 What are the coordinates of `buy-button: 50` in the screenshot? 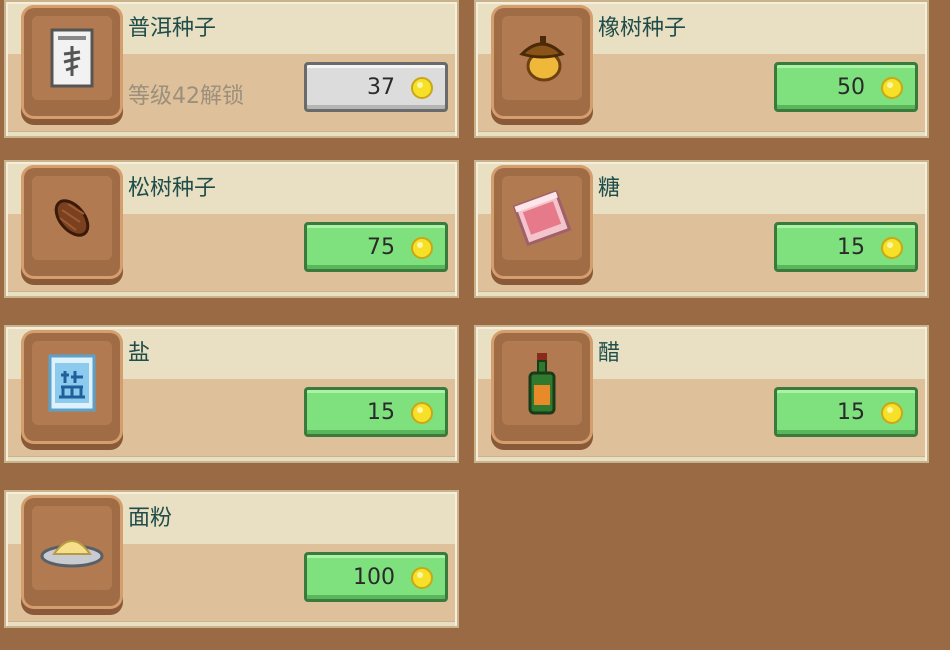 It's located at (846, 87).